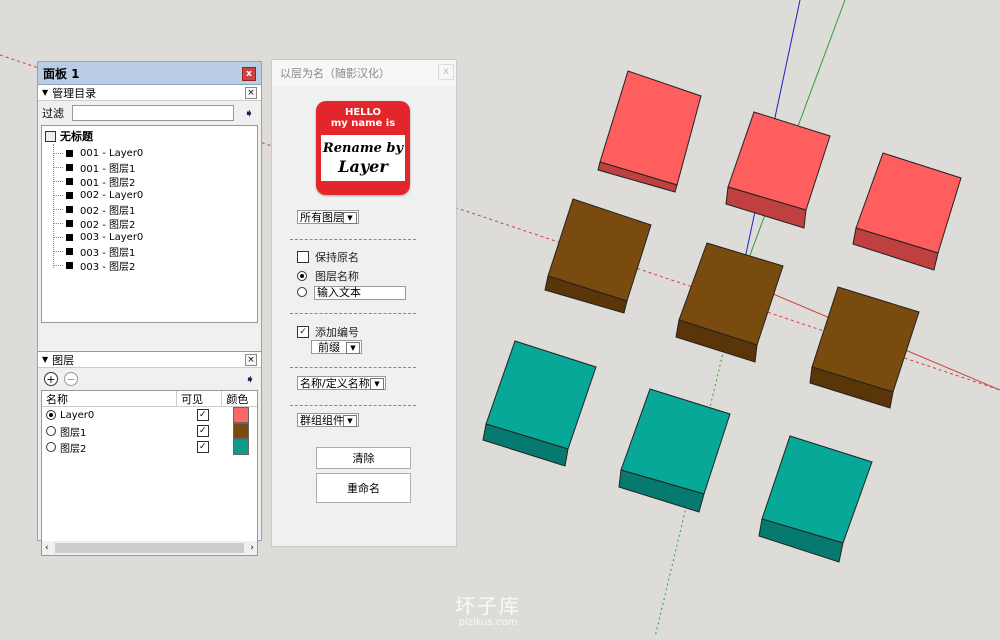 This screenshot has width=1000, height=640. What do you see at coordinates (149, 167) in the screenshot?
I see `outliner-item: 001 - 图层1` at bounding box center [149, 167].